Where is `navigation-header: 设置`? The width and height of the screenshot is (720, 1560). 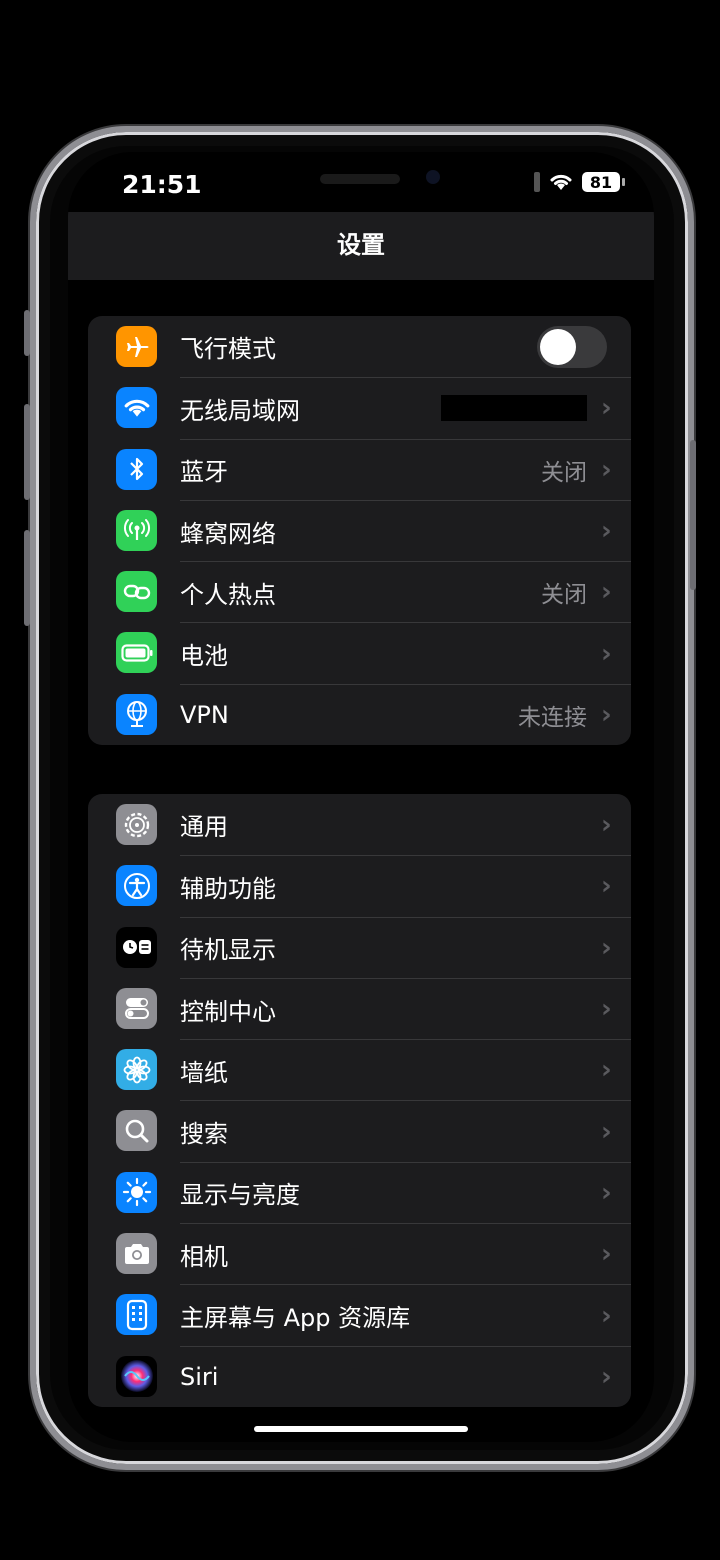
navigation-header: 设置 is located at coordinates (361, 246).